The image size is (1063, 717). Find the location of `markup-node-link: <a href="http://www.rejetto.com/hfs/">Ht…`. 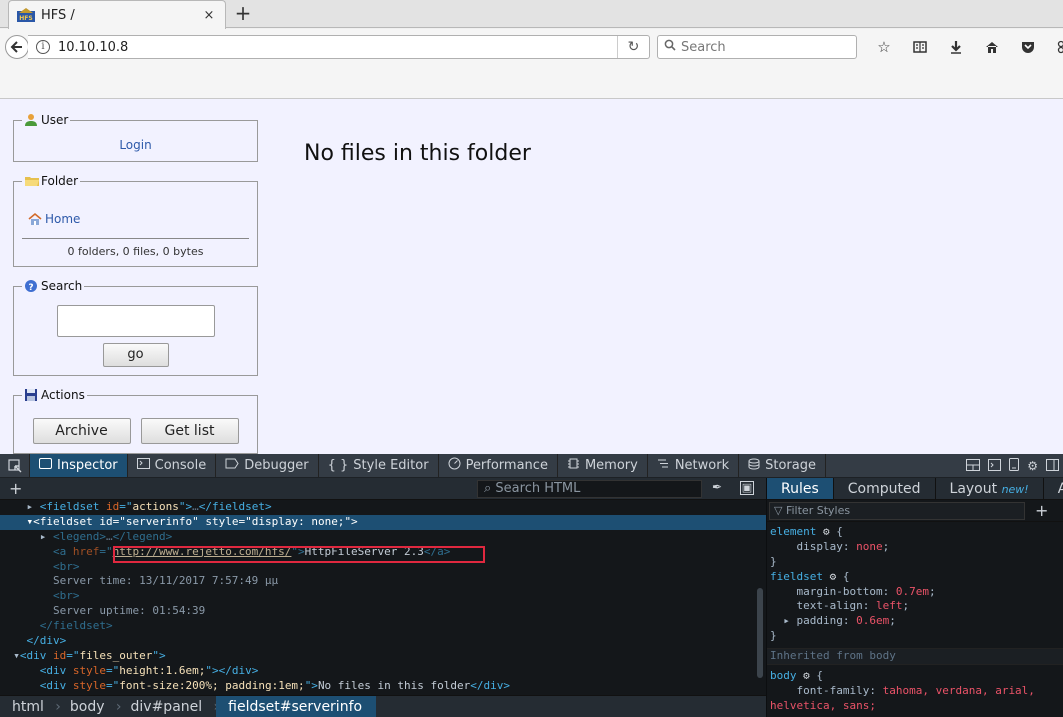

markup-node-link: <a href="http://www.rejetto.com/hfs/">Ht… is located at coordinates (383, 554).